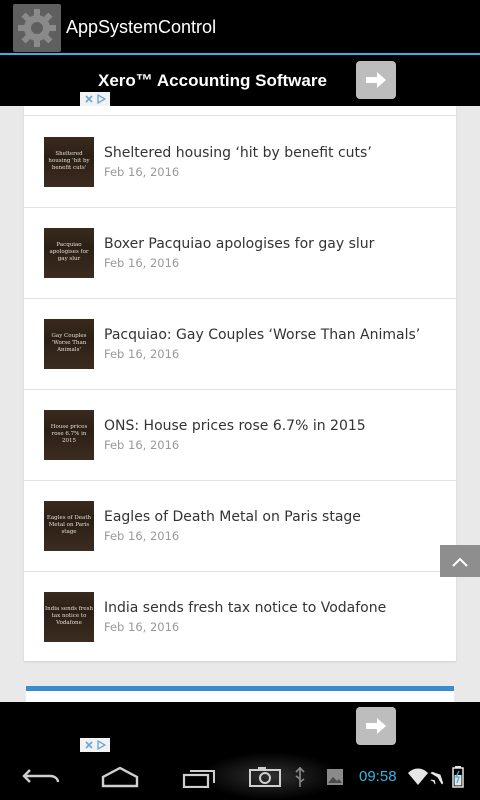 This screenshot has width=480, height=800. What do you see at coordinates (240, 111) in the screenshot?
I see `list-divider` at bounding box center [240, 111].